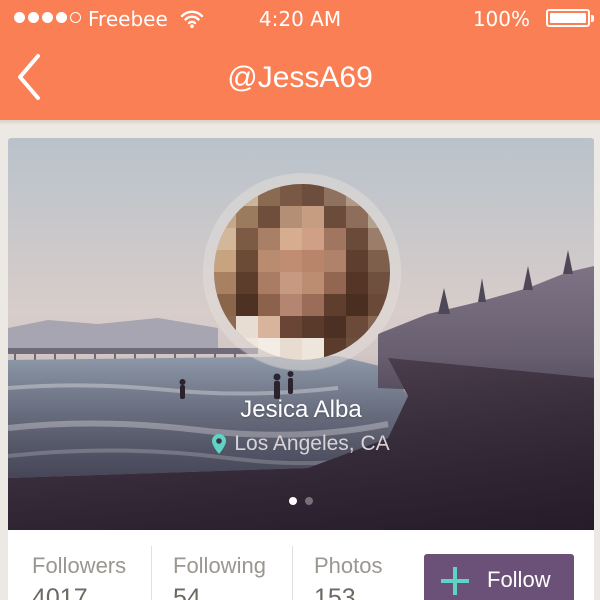  I want to click on avatar, so click(302, 272).